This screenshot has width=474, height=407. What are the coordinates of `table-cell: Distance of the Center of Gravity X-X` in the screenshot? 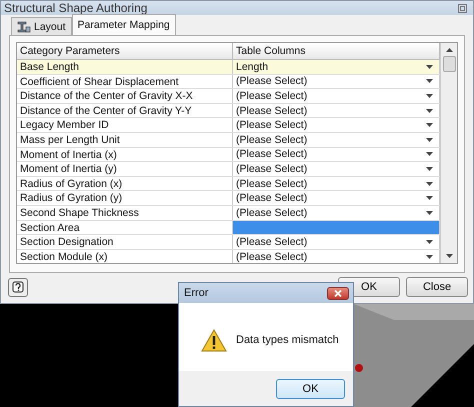 It's located at (125, 96).